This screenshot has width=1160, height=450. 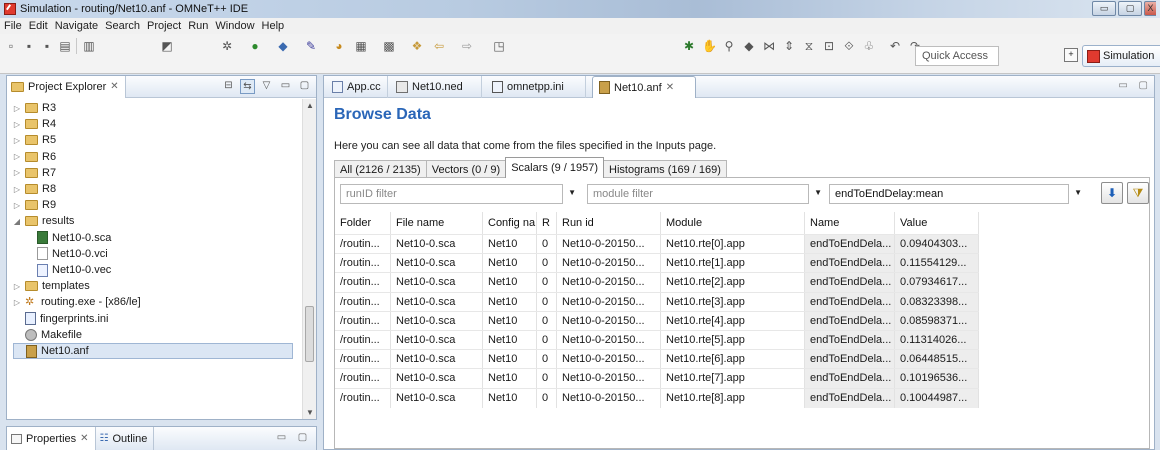 What do you see at coordinates (89, 46) in the screenshot?
I see `build-icon: ▥` at bounding box center [89, 46].